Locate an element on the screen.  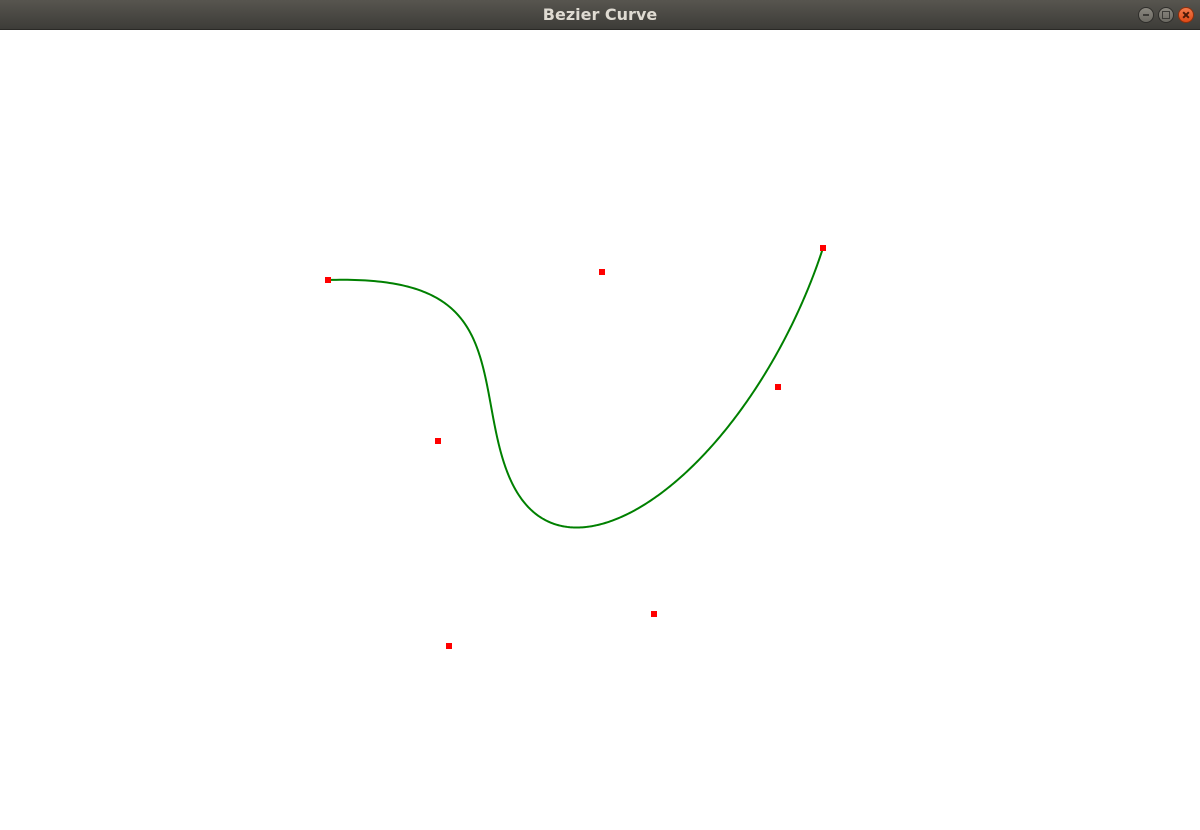
window-controls is located at coordinates (1166, 15).